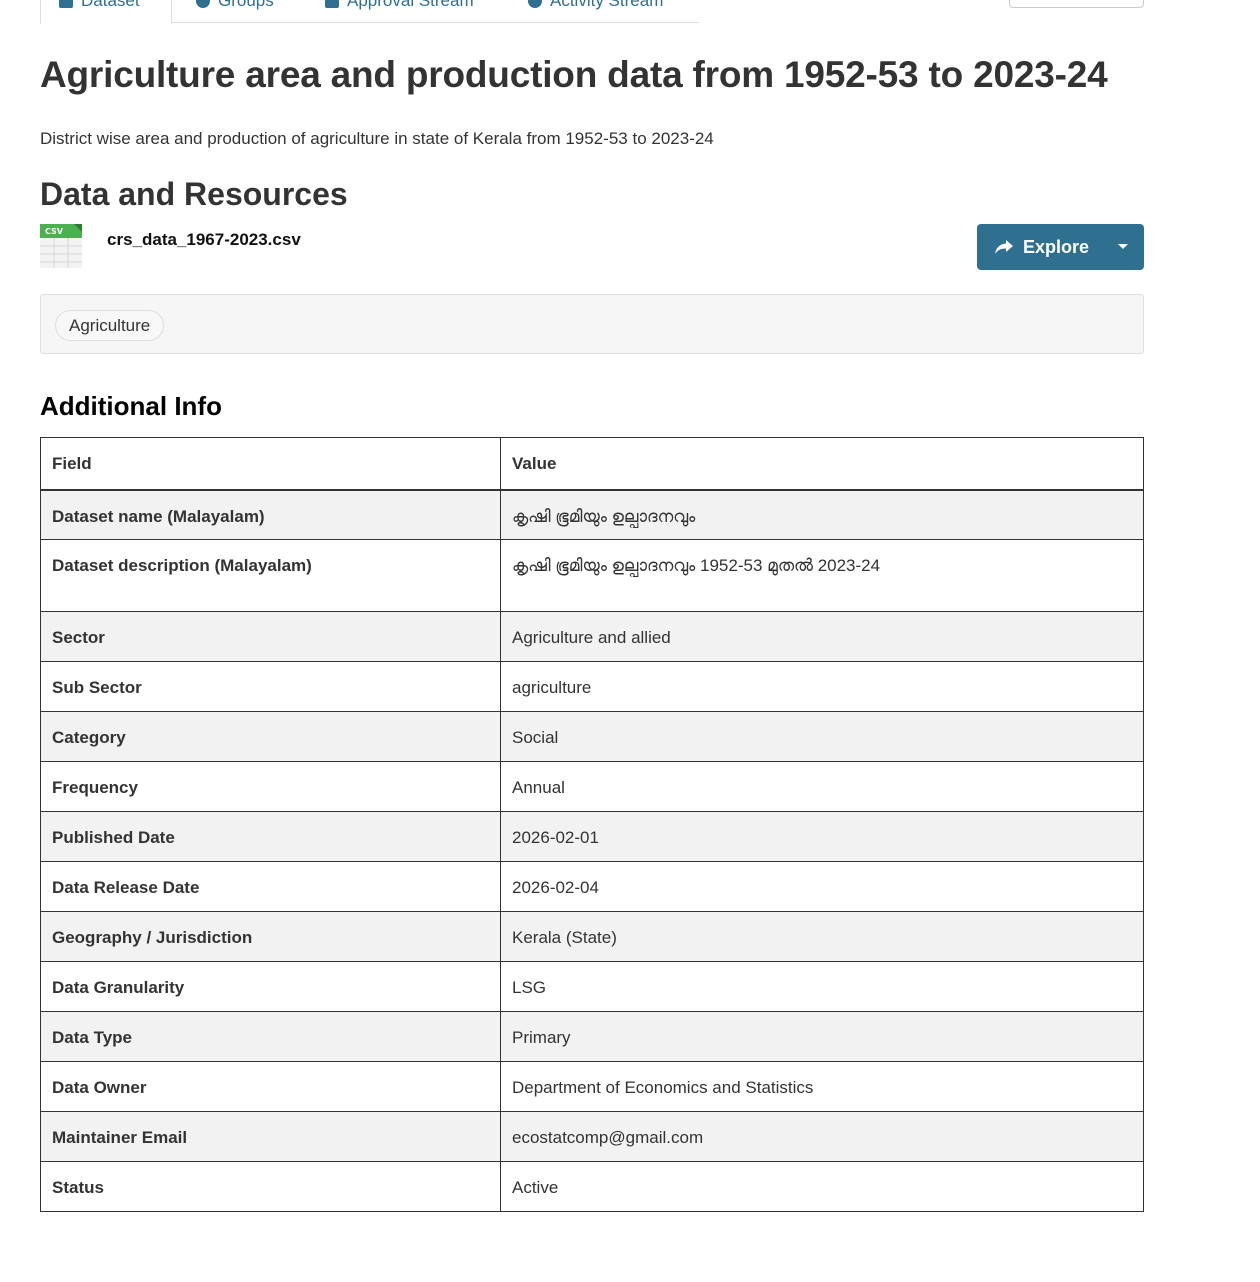 The height and width of the screenshot is (1282, 1260). Describe the element at coordinates (1004, 247) in the screenshot. I see `share-icon` at that location.